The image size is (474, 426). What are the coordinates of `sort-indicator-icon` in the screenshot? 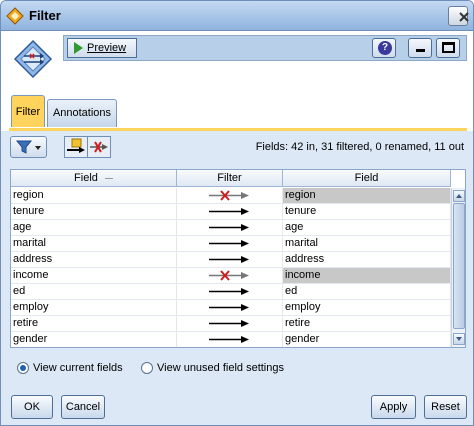 It's located at (108, 178).